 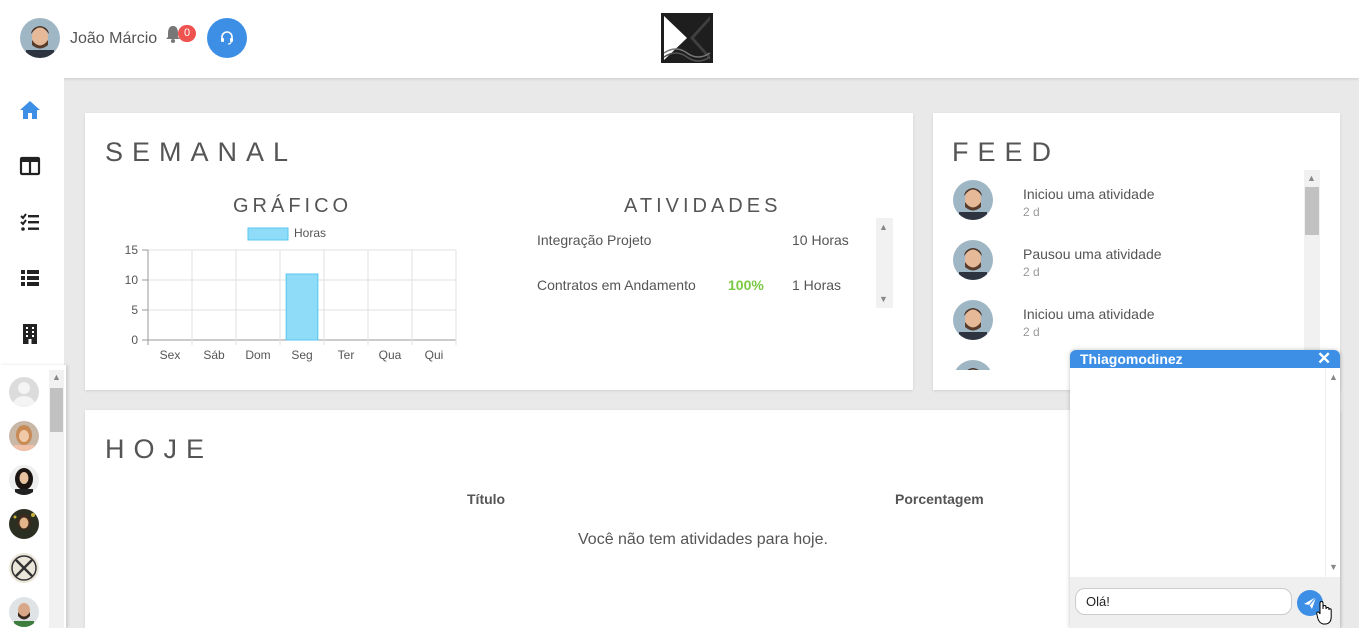 I want to click on support-button, so click(x=227, y=38).